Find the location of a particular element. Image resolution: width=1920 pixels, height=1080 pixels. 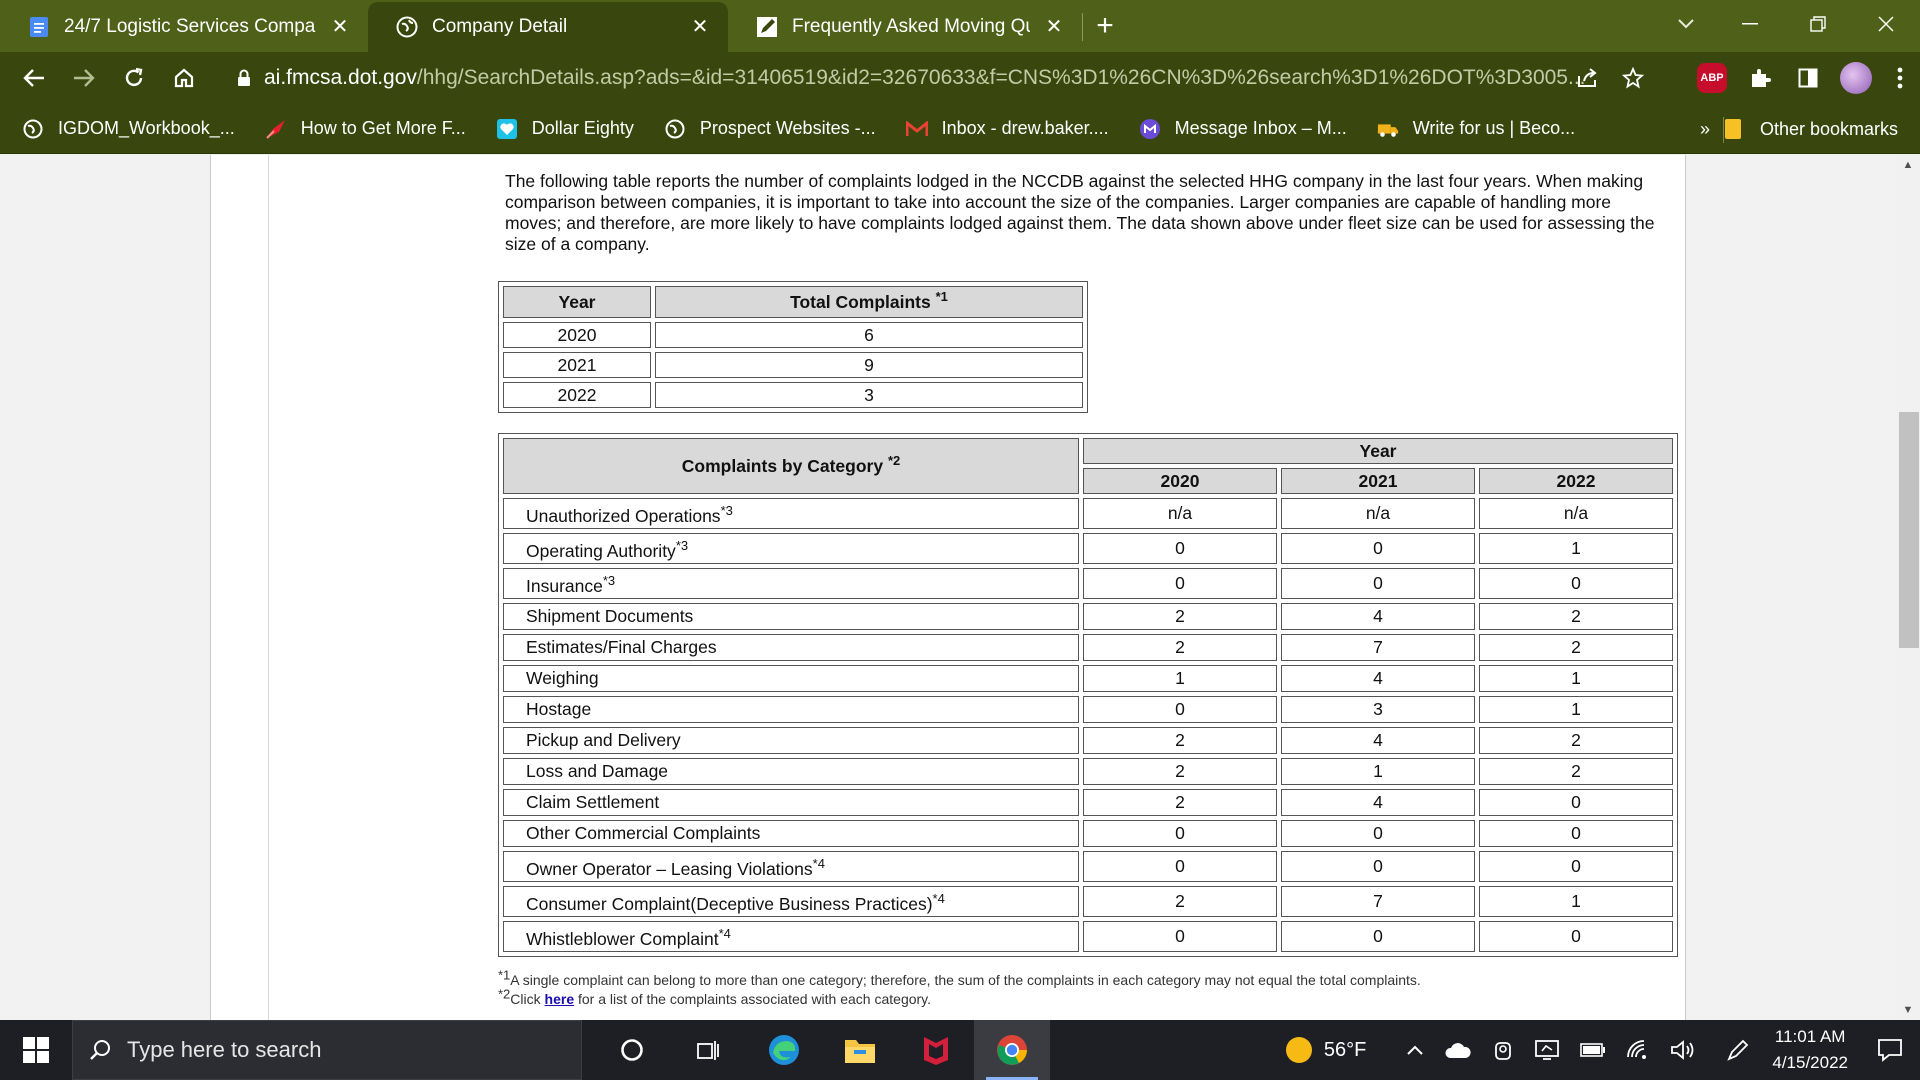

tab-docs: 24/7 Logistic Services Company F ✕ is located at coordinates (184, 27).